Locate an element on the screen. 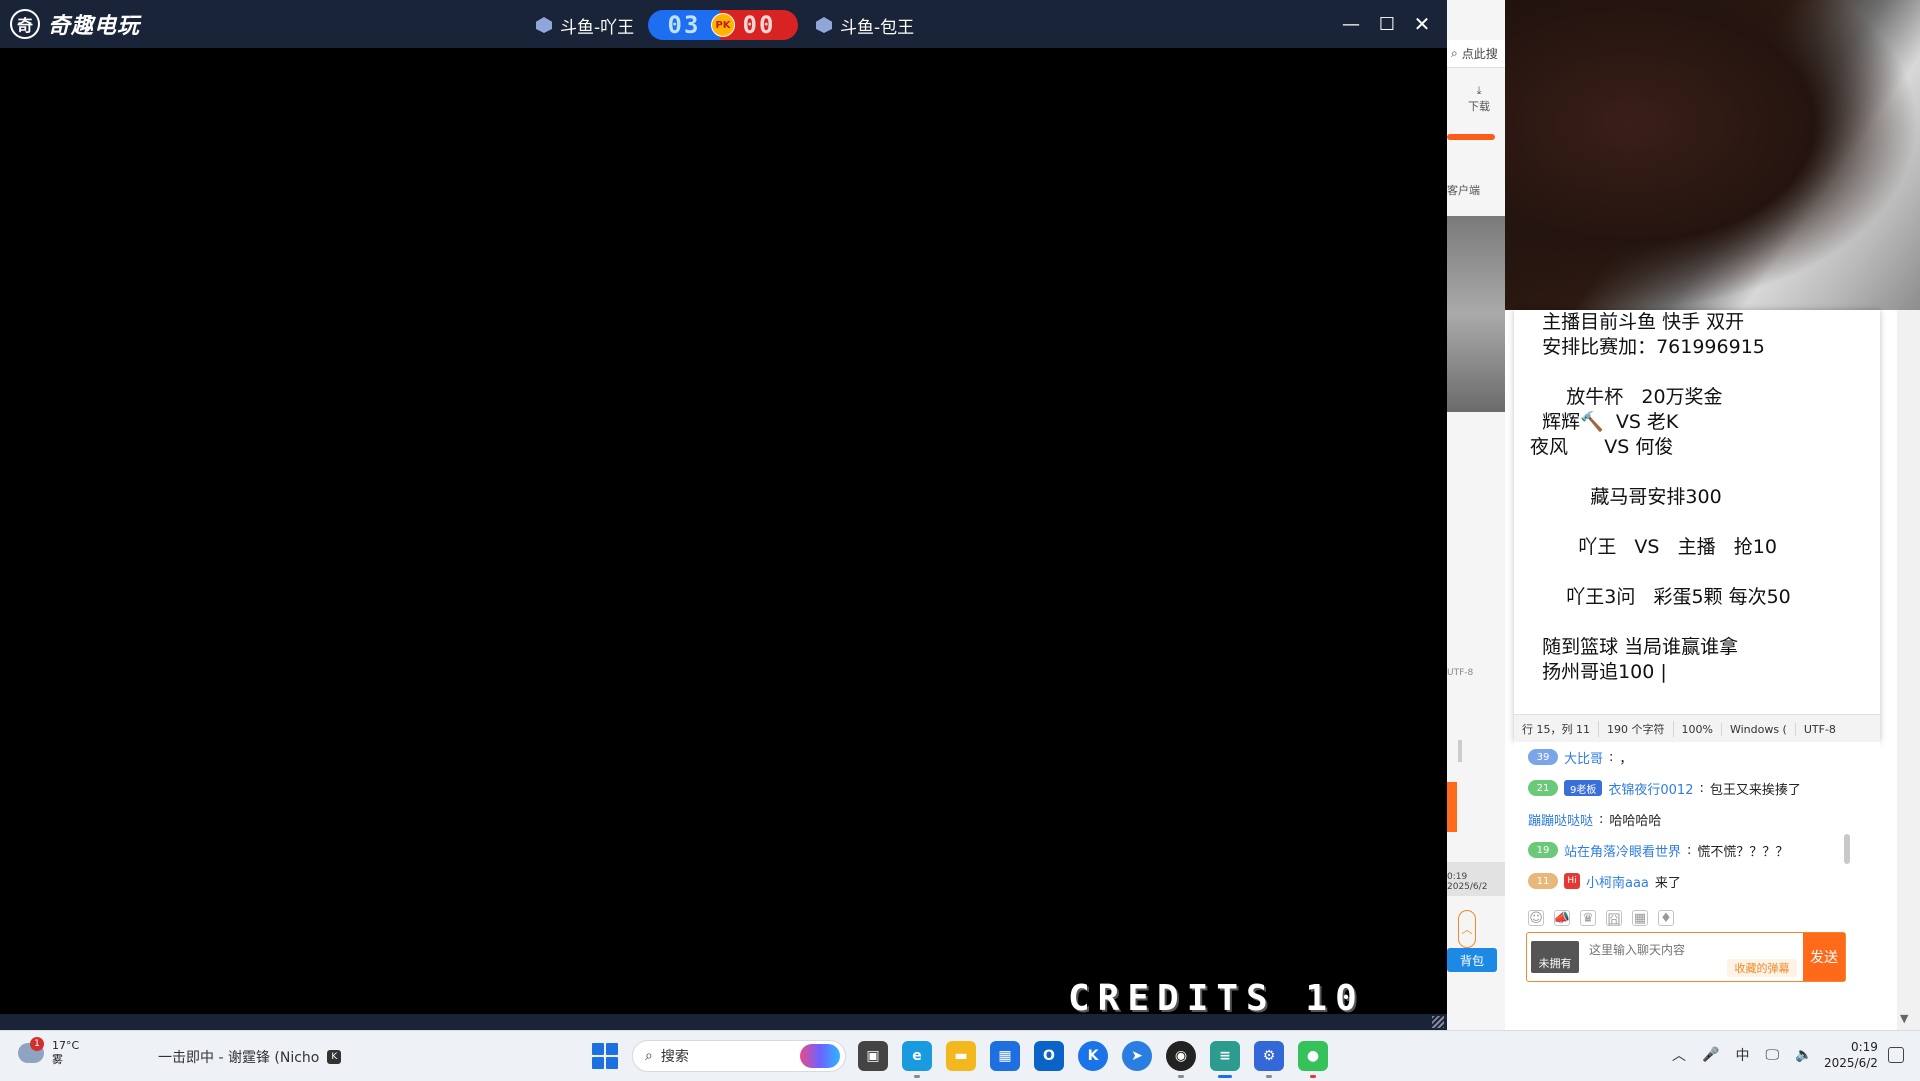  background-photo is located at coordinates (1476, 314).